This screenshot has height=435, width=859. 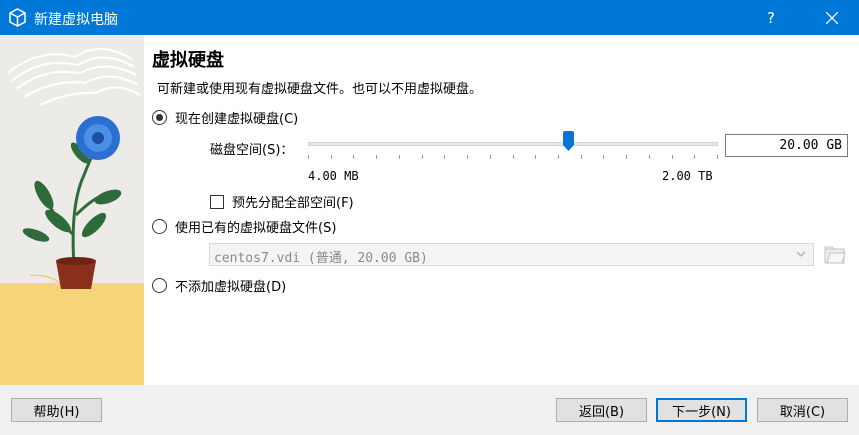 What do you see at coordinates (293, 203) in the screenshot?
I see `preallocate-label: 预先分配全部空间(F)` at bounding box center [293, 203].